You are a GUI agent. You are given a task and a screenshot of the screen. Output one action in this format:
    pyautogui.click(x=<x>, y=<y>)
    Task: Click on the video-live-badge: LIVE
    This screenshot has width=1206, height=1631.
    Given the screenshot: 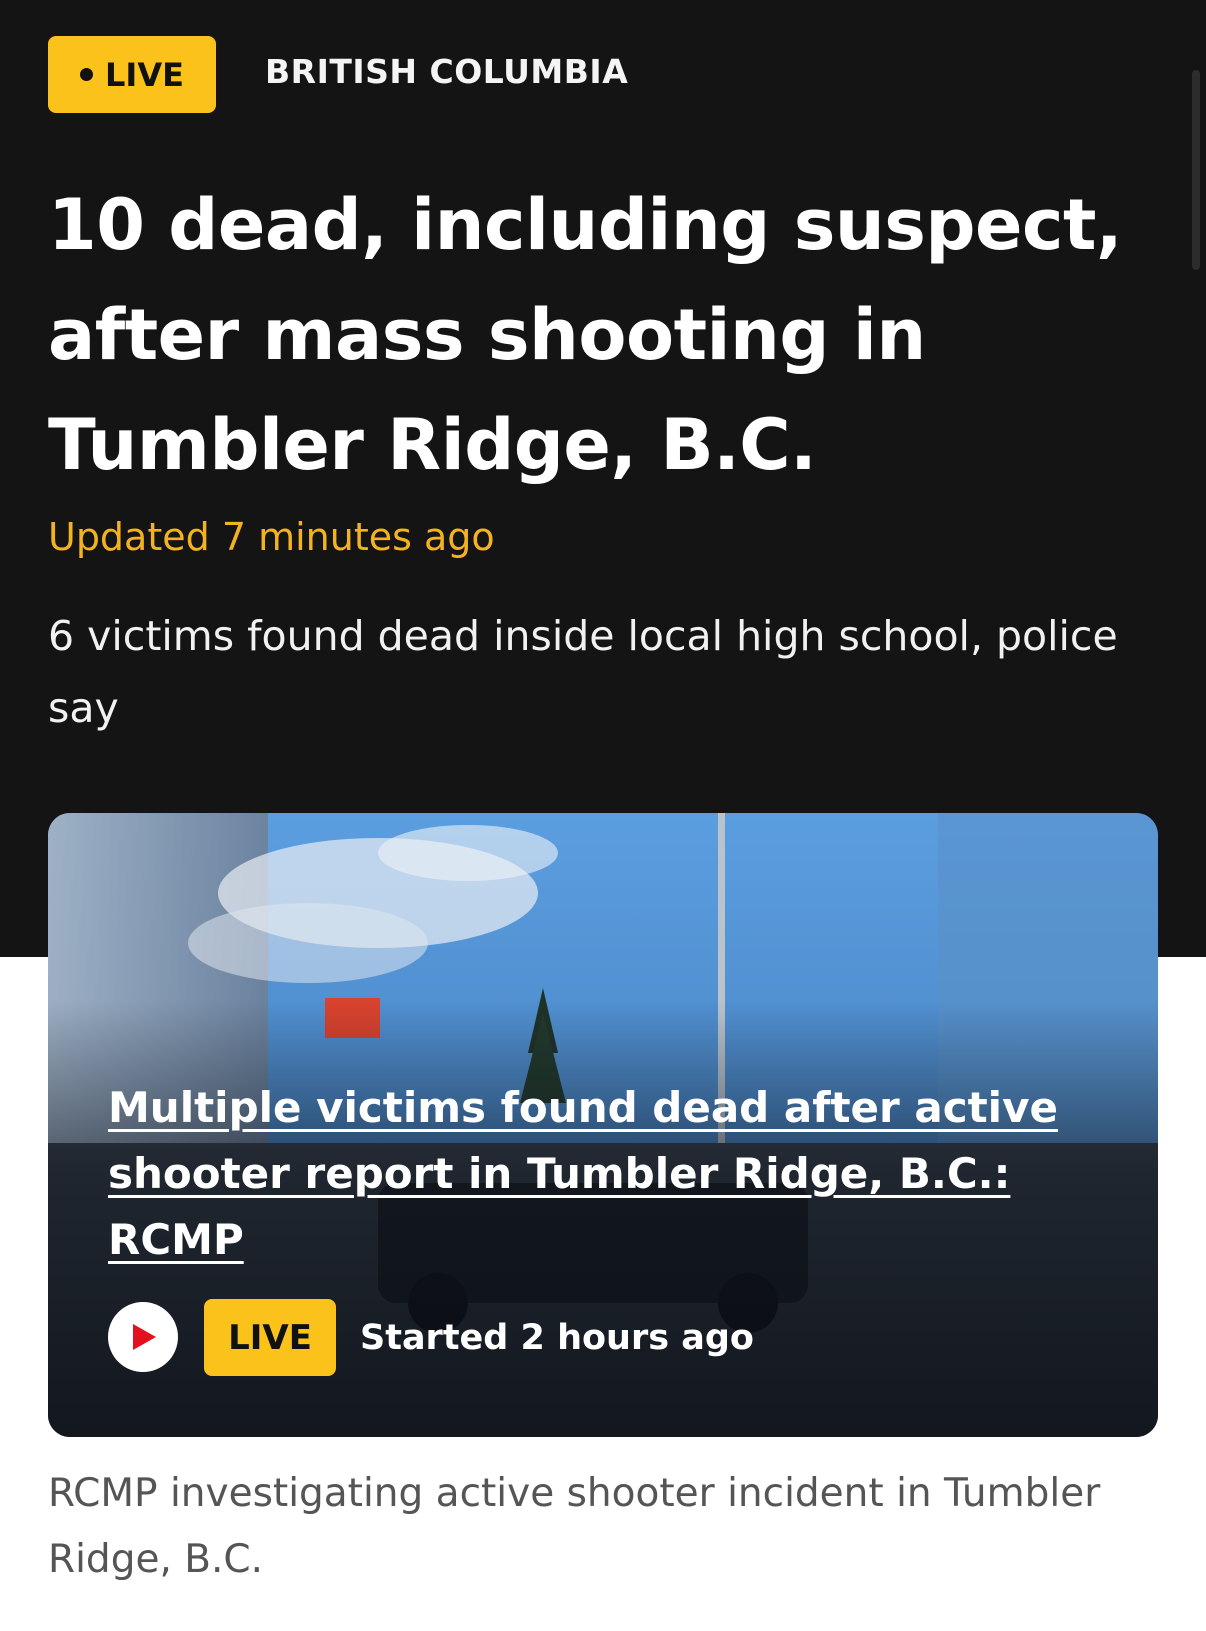 What is the action you would take?
    pyautogui.click(x=270, y=1337)
    